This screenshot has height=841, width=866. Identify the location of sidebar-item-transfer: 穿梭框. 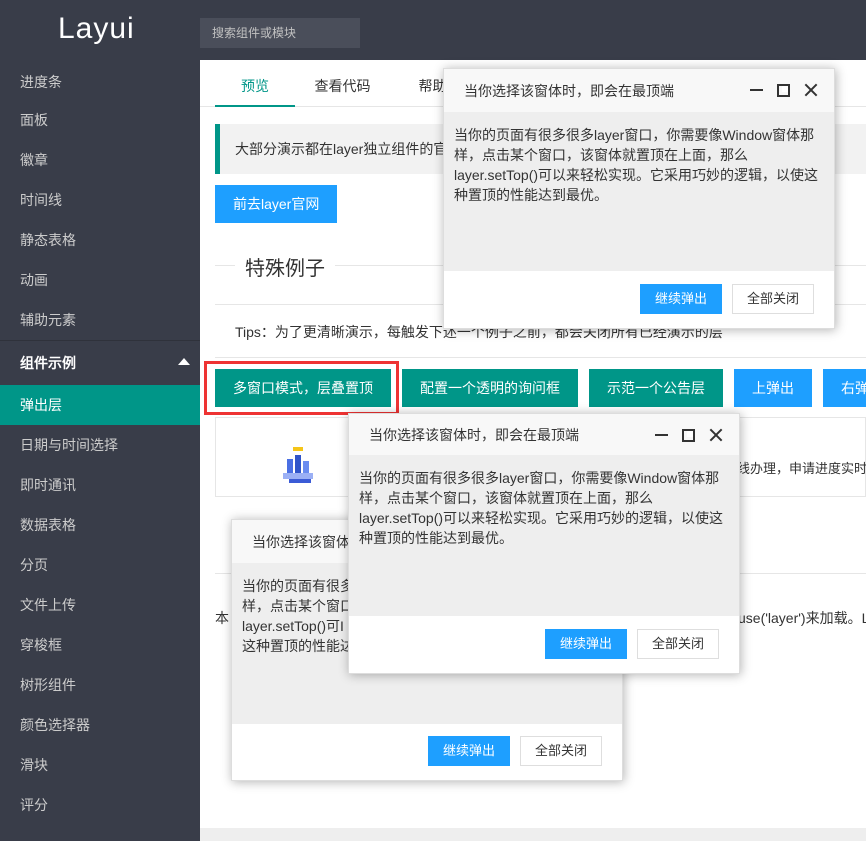
(100, 645).